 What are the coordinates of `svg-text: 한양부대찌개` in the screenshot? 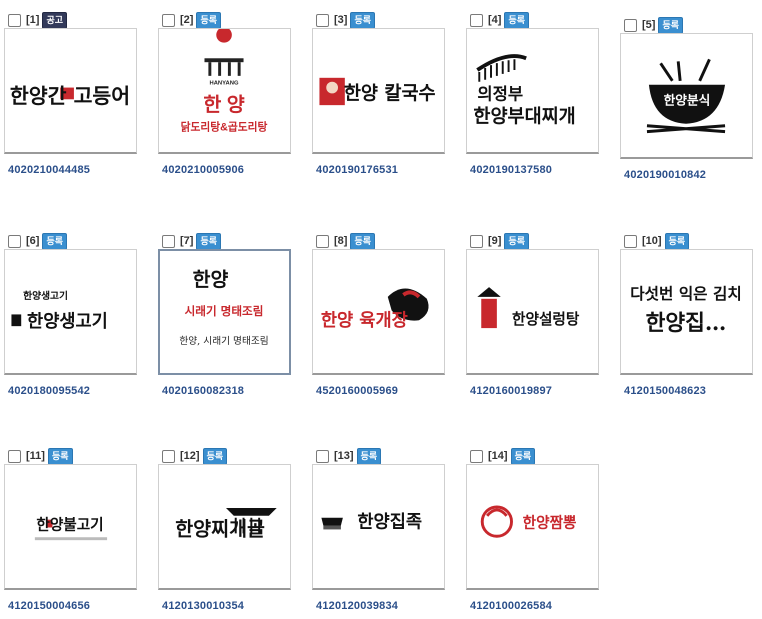 It's located at (524, 116).